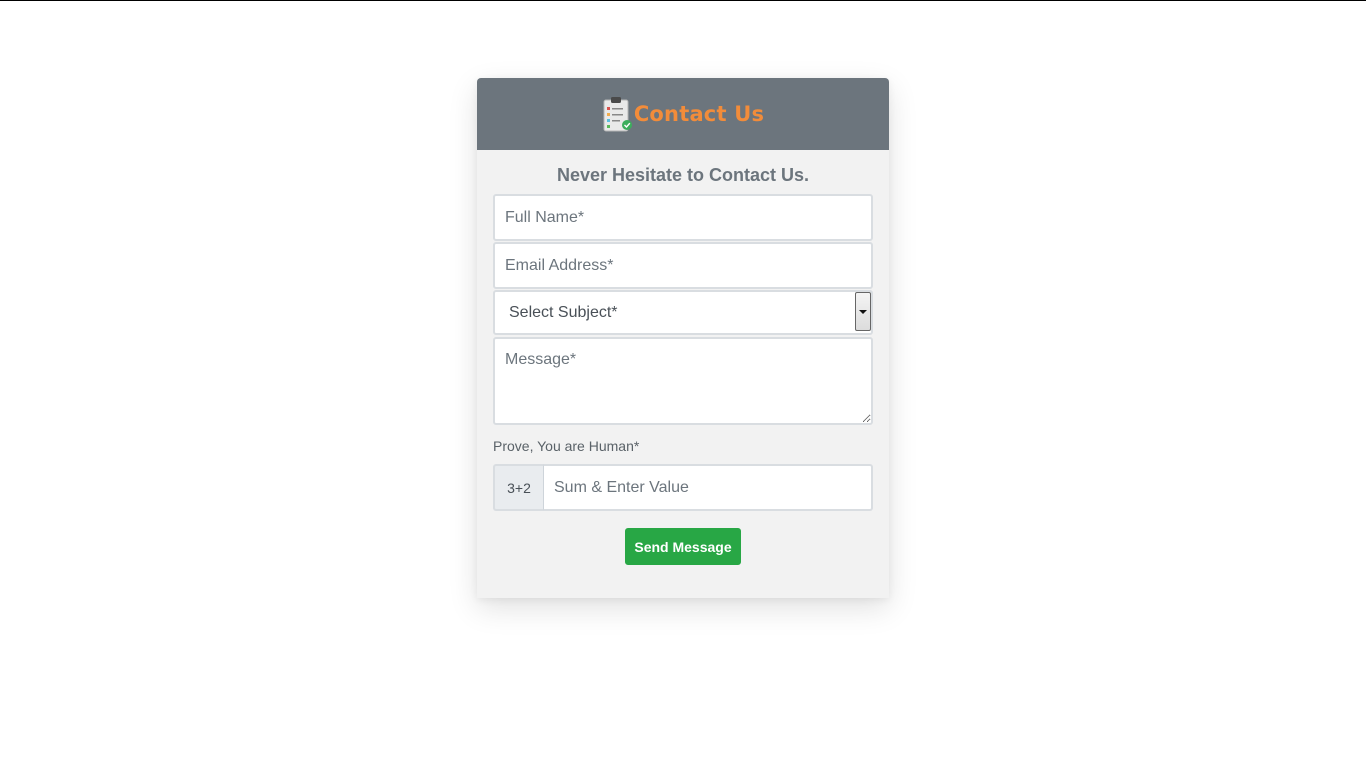 The image size is (1366, 768). I want to click on send-message-button: Send Message, so click(683, 546).